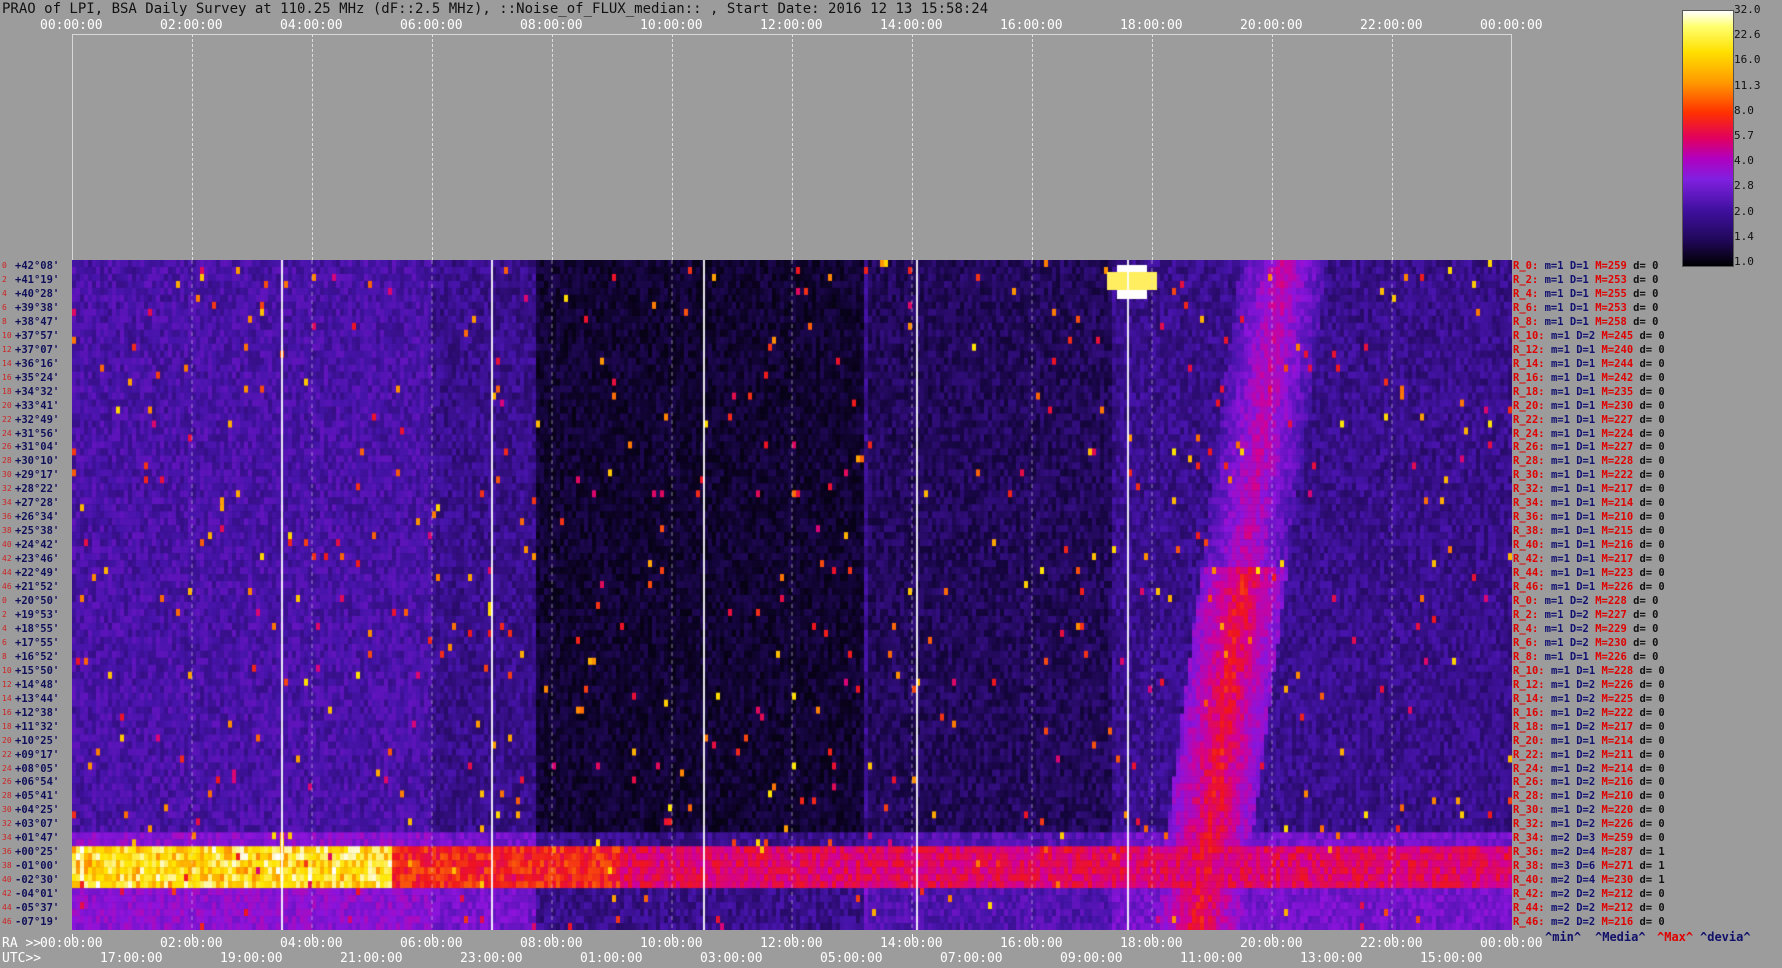  Describe the element at coordinates (7, 531) in the screenshot. I see `row-number: 38` at that location.